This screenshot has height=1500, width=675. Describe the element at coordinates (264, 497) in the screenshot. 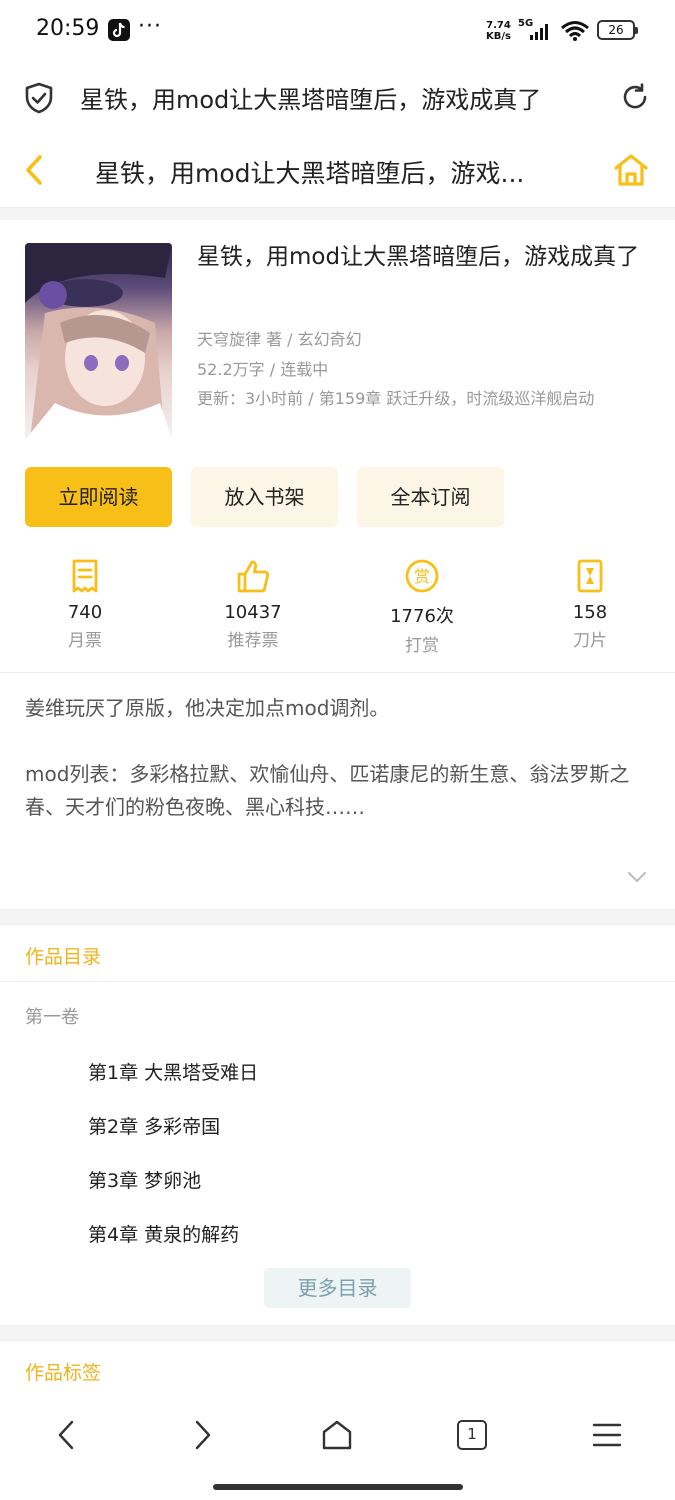

I see `add-to-shelf-button: 放入书架` at that location.